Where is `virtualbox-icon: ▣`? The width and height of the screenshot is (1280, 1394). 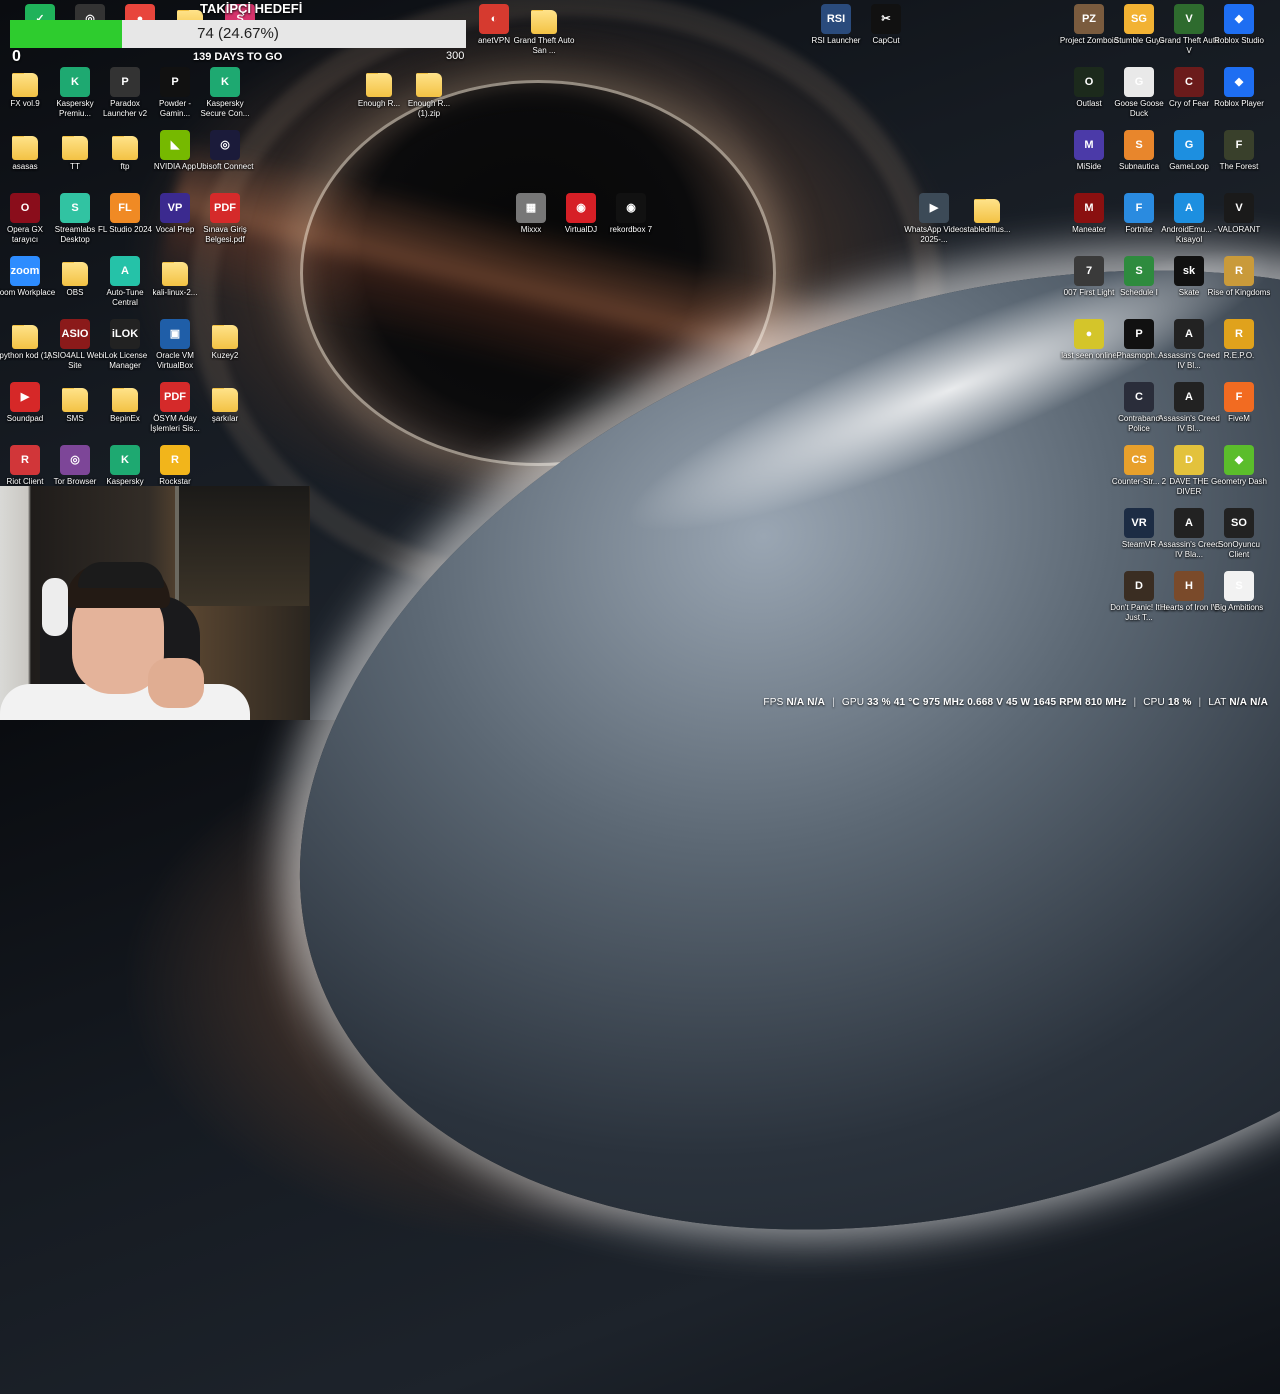
virtualbox-icon: ▣ is located at coordinates (175, 334).